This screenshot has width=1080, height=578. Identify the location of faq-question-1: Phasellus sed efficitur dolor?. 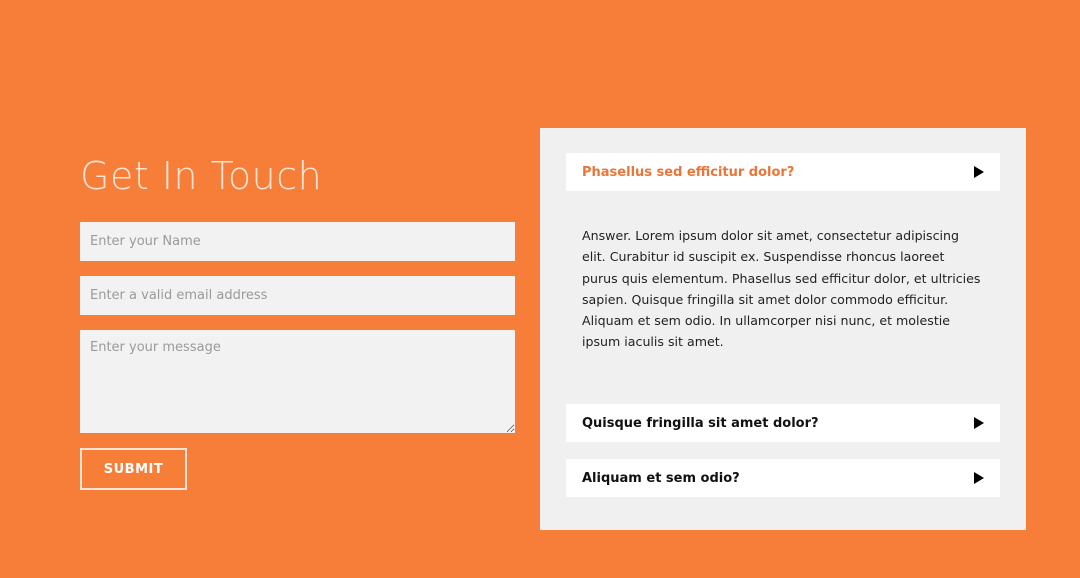
(688, 172).